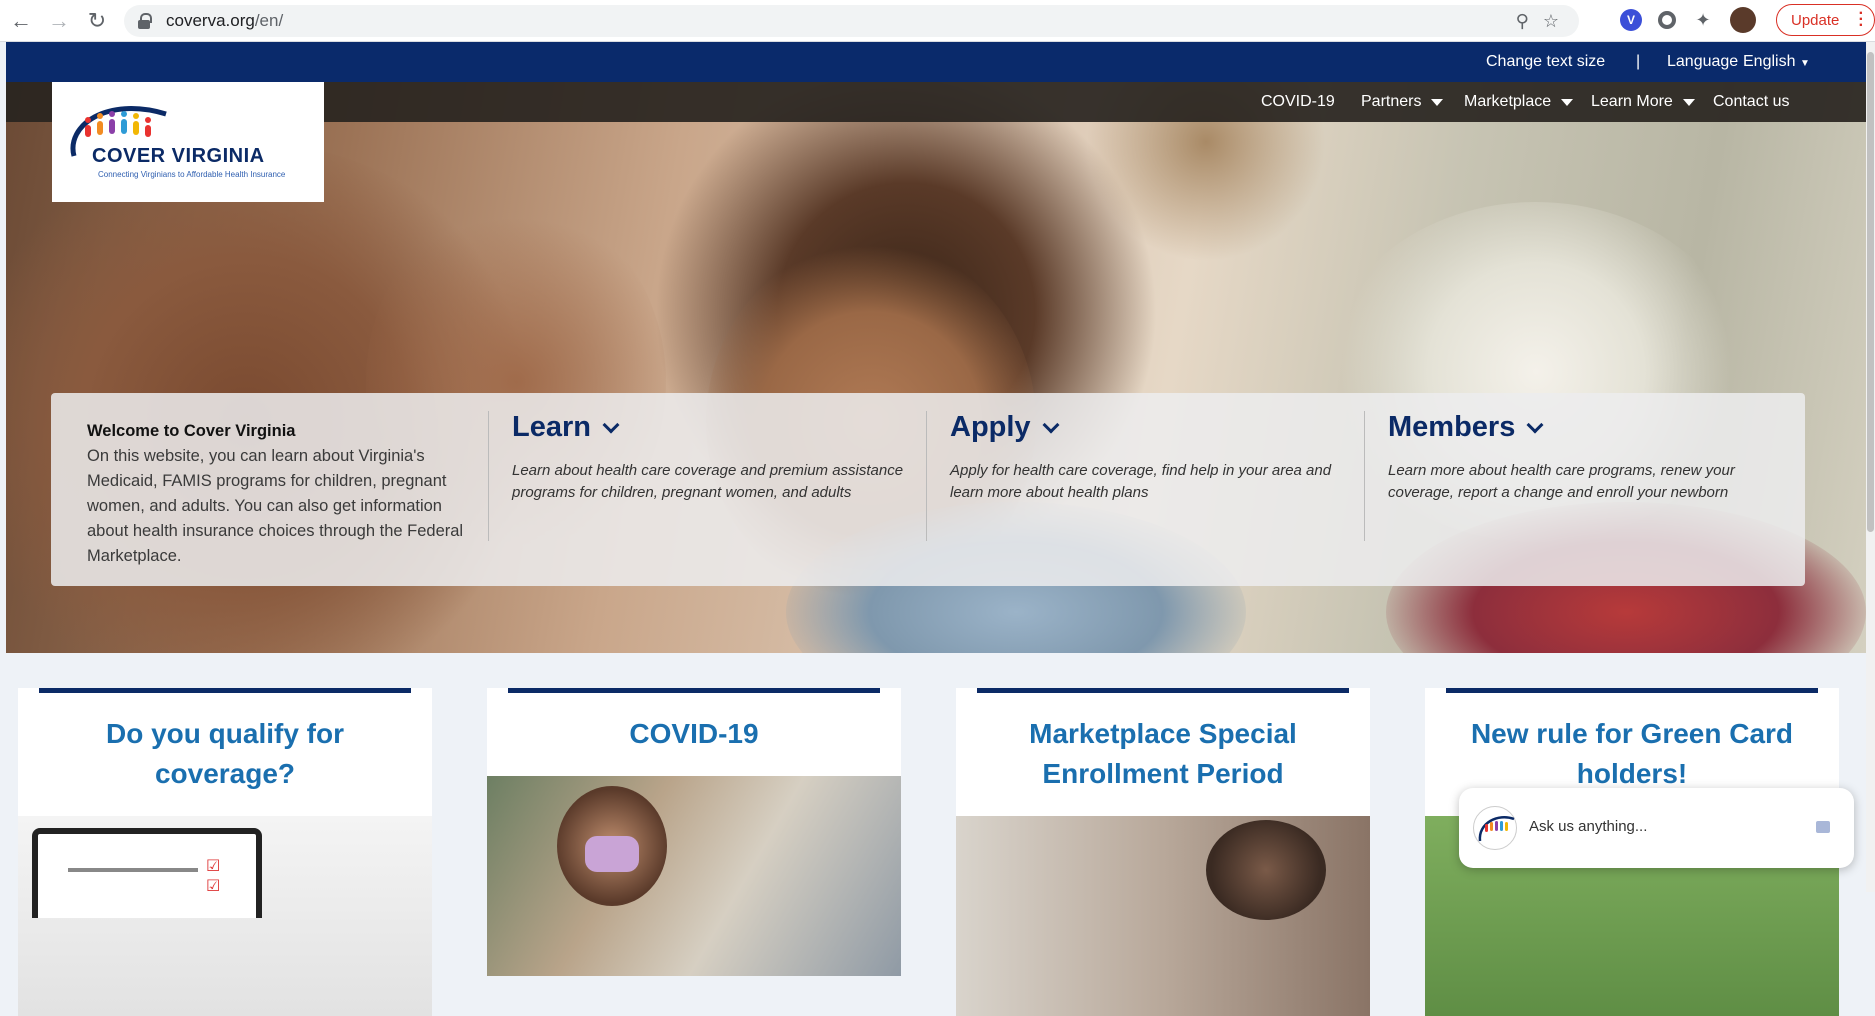 The image size is (1875, 1016). What do you see at coordinates (191, 431) in the screenshot?
I see `welcome-heading: Welcome to Cover Virginia` at bounding box center [191, 431].